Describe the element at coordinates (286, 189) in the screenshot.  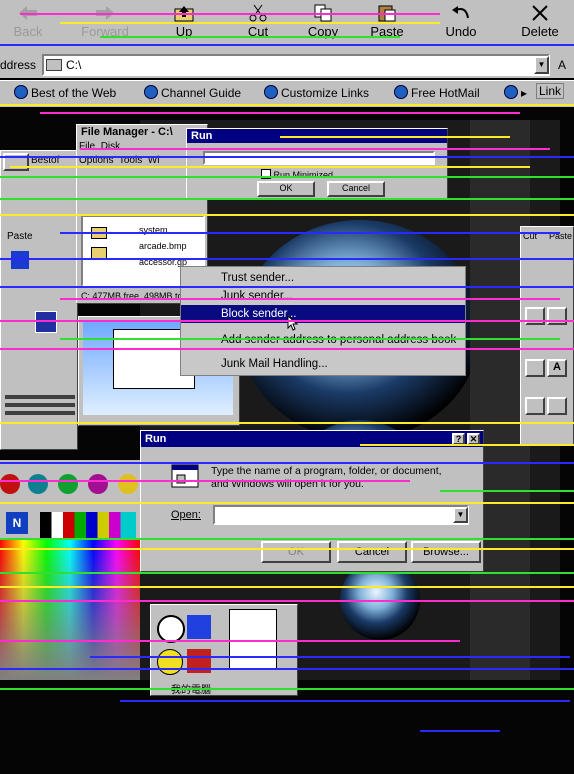
I see `run-small-ok-button: OK` at that location.